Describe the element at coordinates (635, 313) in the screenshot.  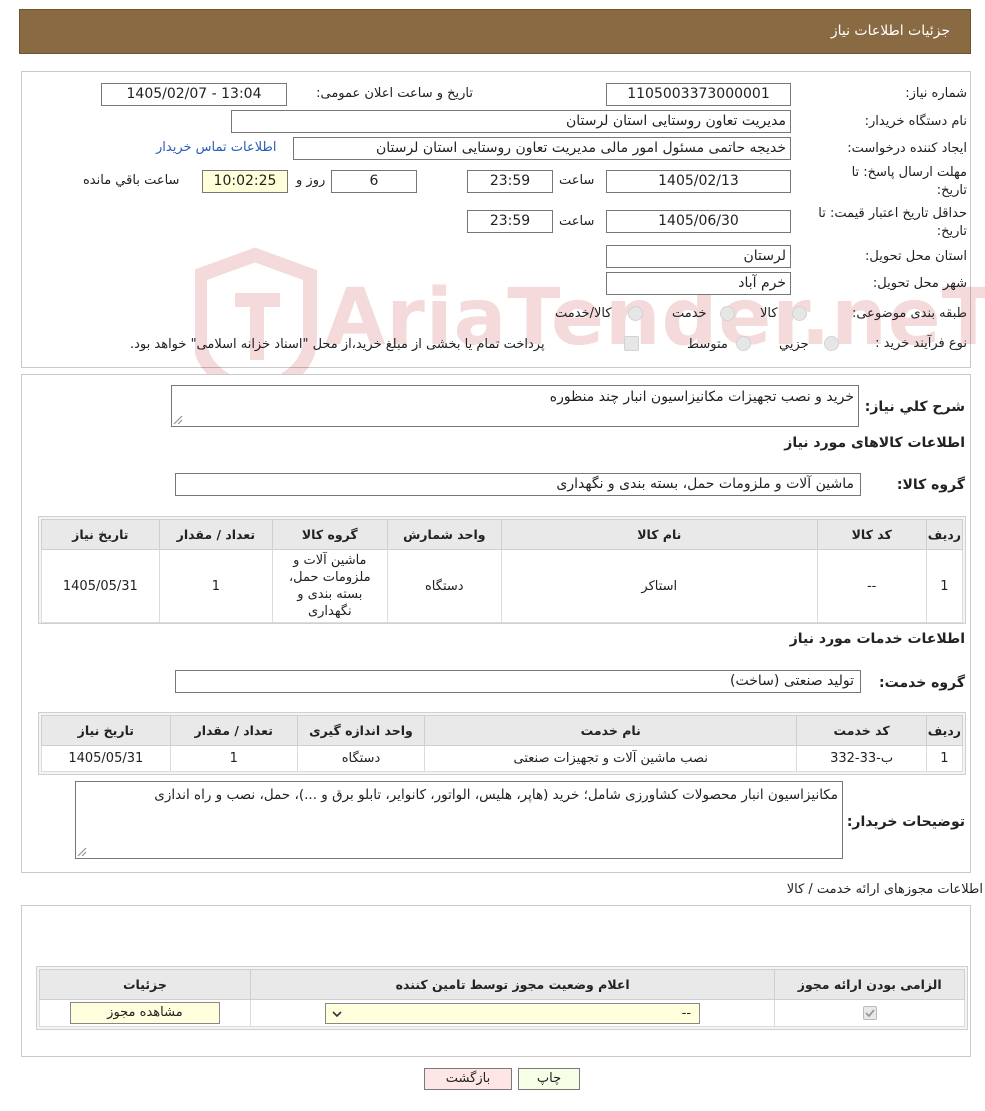
I see `category-radio-goods-service` at that location.